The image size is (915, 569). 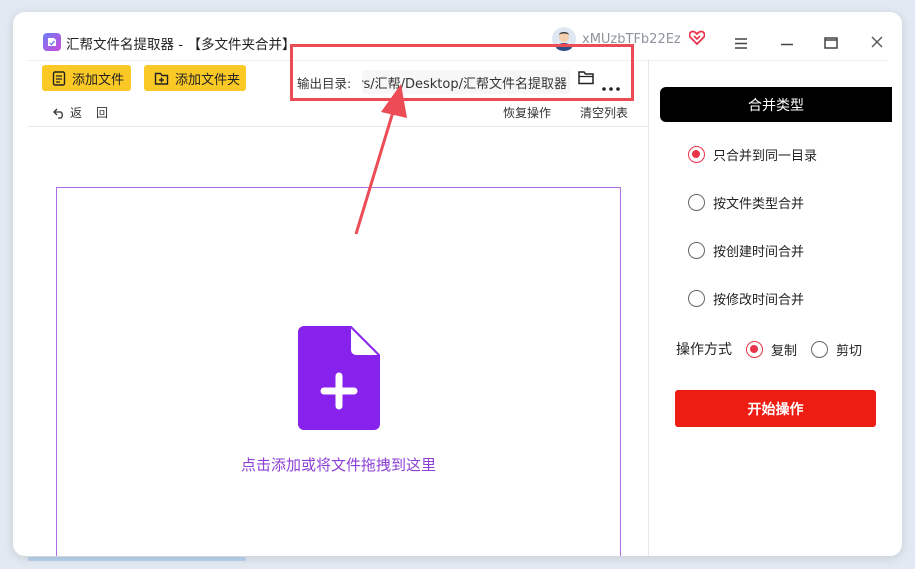 What do you see at coordinates (338, 126) in the screenshot?
I see `toolbar-divider` at bounding box center [338, 126].